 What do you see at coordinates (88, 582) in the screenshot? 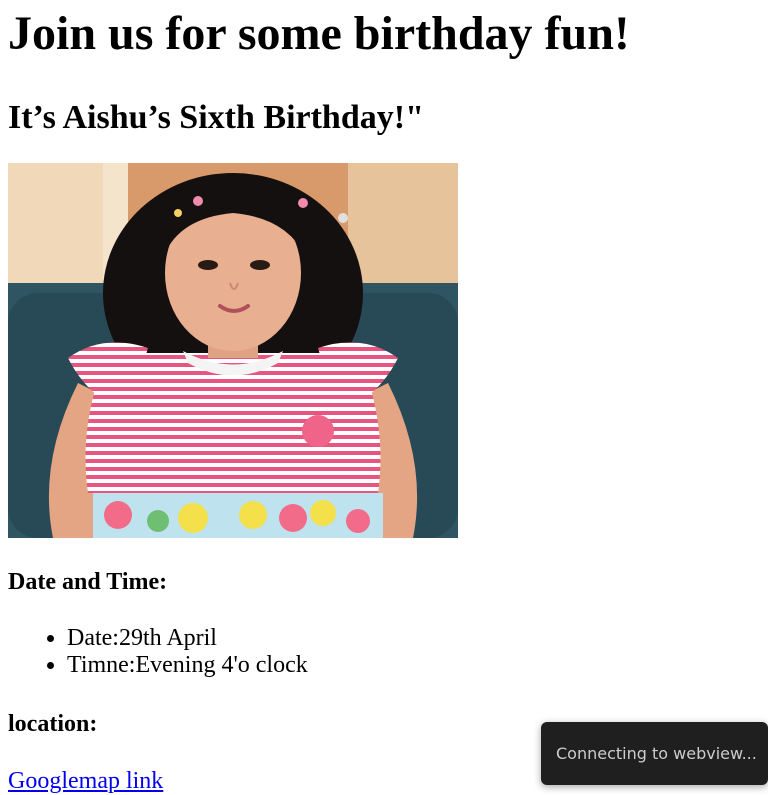
I see `date-time-heading: Date and Time:` at bounding box center [88, 582].